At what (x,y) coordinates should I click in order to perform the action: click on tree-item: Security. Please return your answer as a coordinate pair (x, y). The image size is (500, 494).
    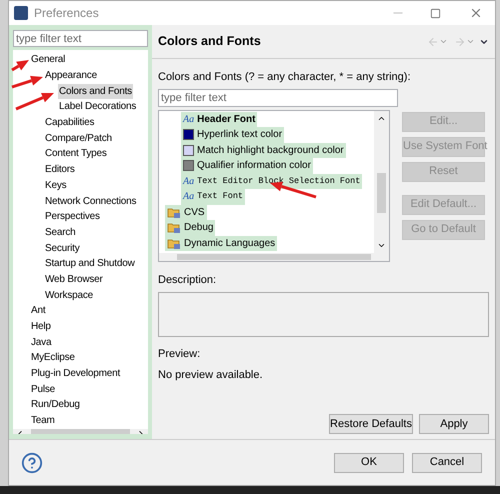
    Looking at the image, I should click on (62, 248).